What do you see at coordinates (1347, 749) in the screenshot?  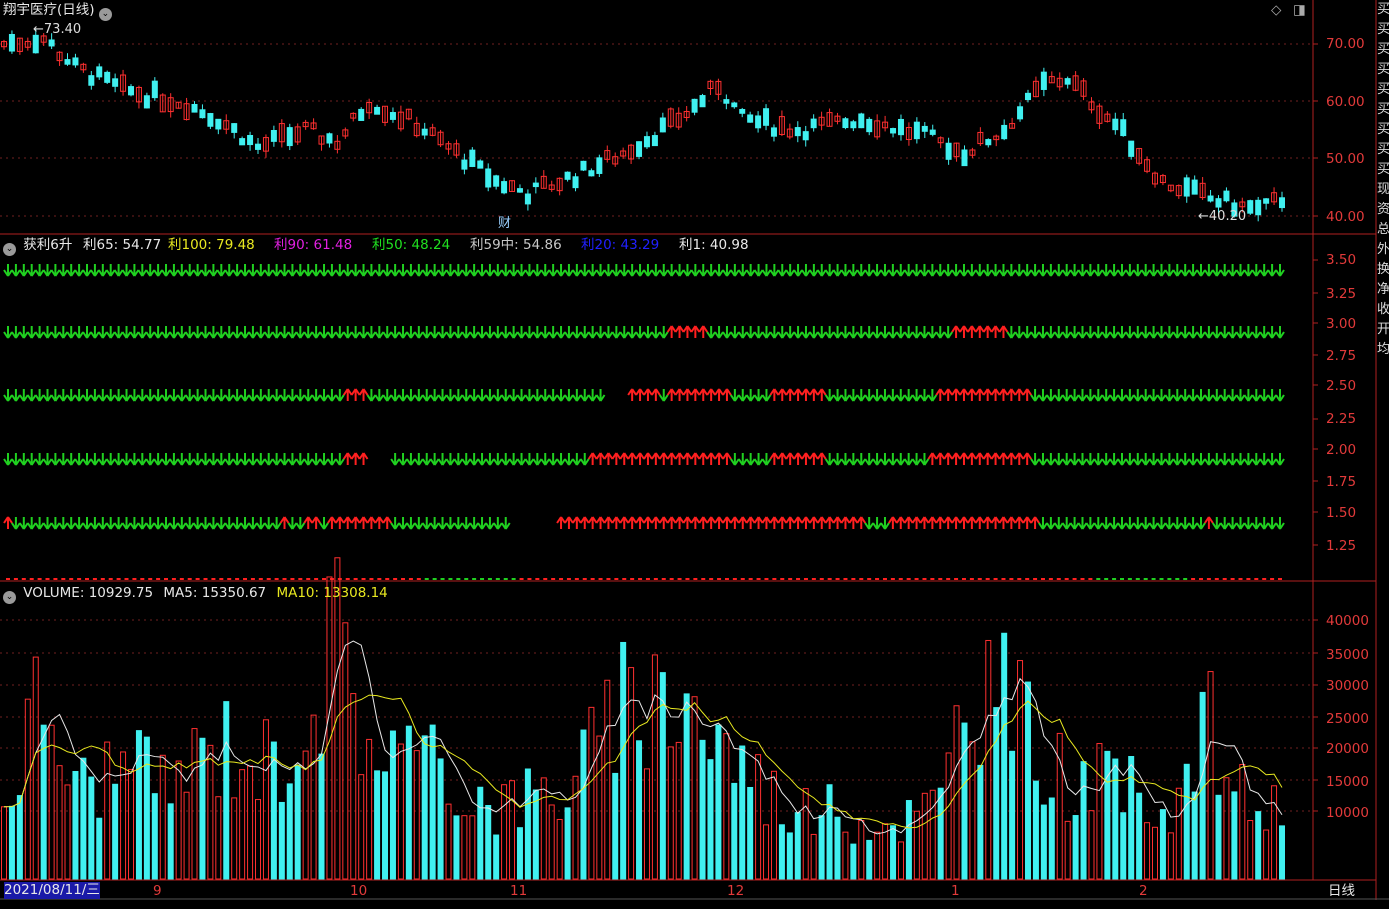 I see `volume-tick: 20000` at bounding box center [1347, 749].